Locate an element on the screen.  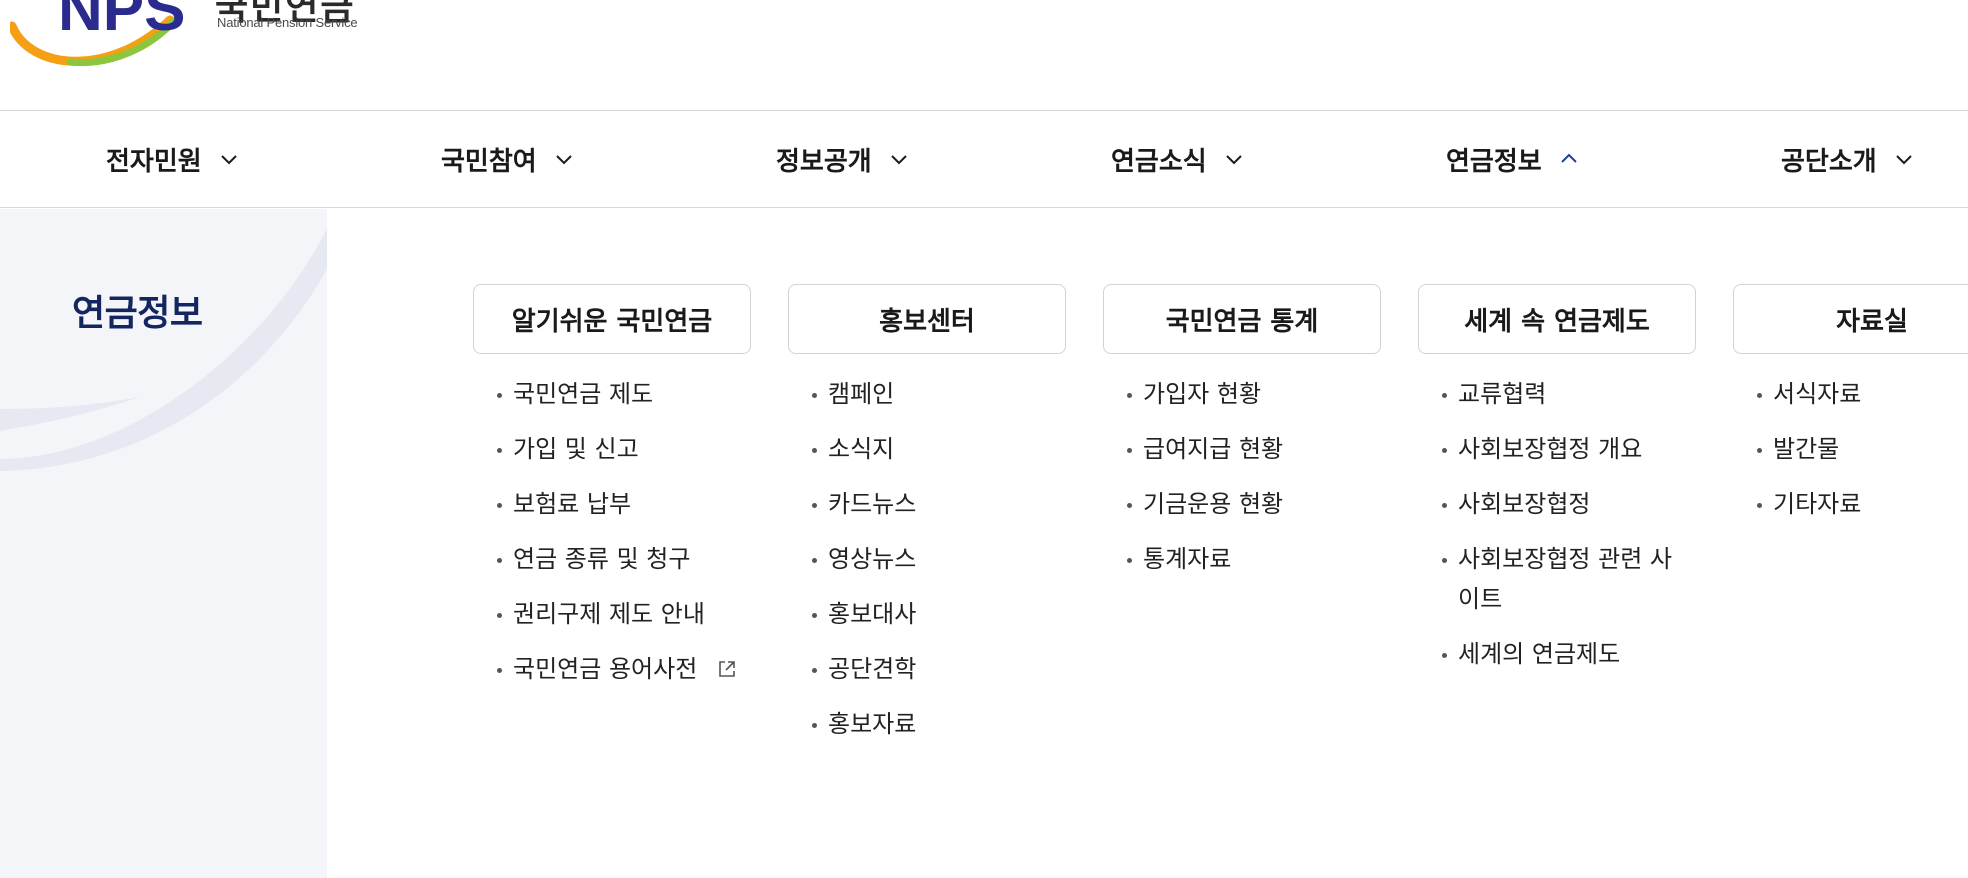
list-item: 영상뉴스 is located at coordinates (935, 559).